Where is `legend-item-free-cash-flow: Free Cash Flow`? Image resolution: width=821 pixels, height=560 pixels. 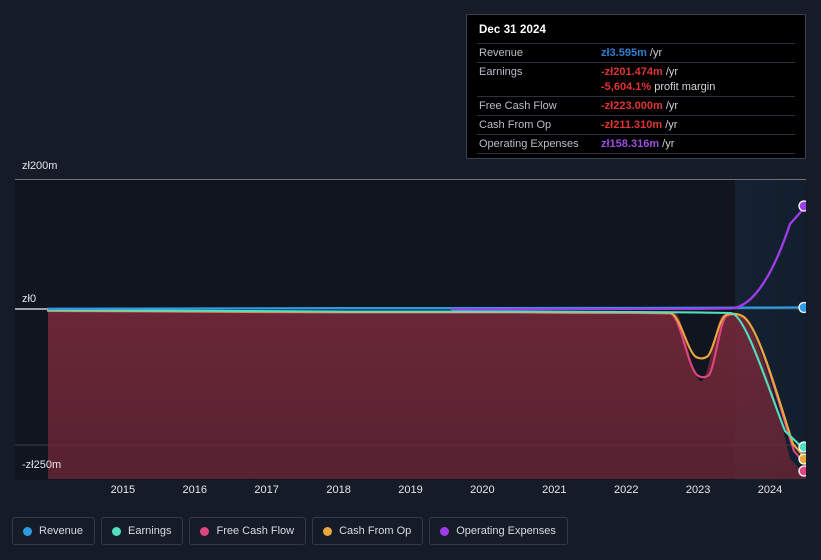 legend-item-free-cash-flow: Free Cash Flow is located at coordinates (248, 531).